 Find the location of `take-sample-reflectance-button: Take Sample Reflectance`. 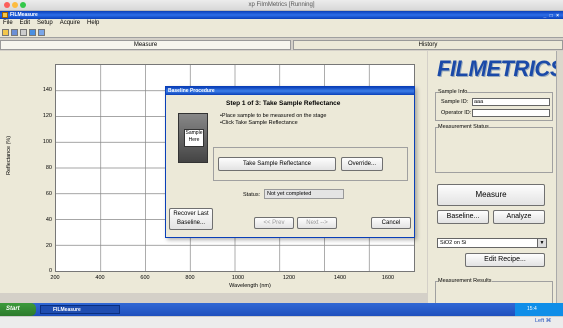

take-sample-reflectance-button: Take Sample Reflectance is located at coordinates (277, 164).